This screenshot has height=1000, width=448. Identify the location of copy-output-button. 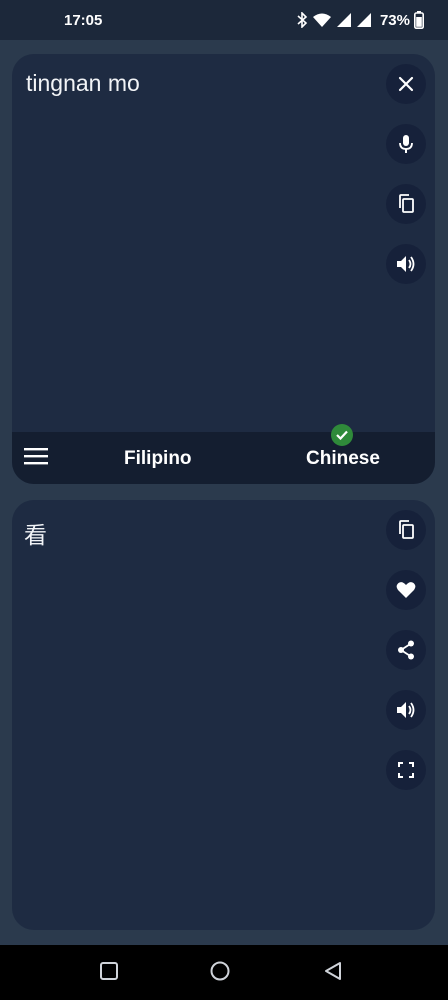
(406, 530).